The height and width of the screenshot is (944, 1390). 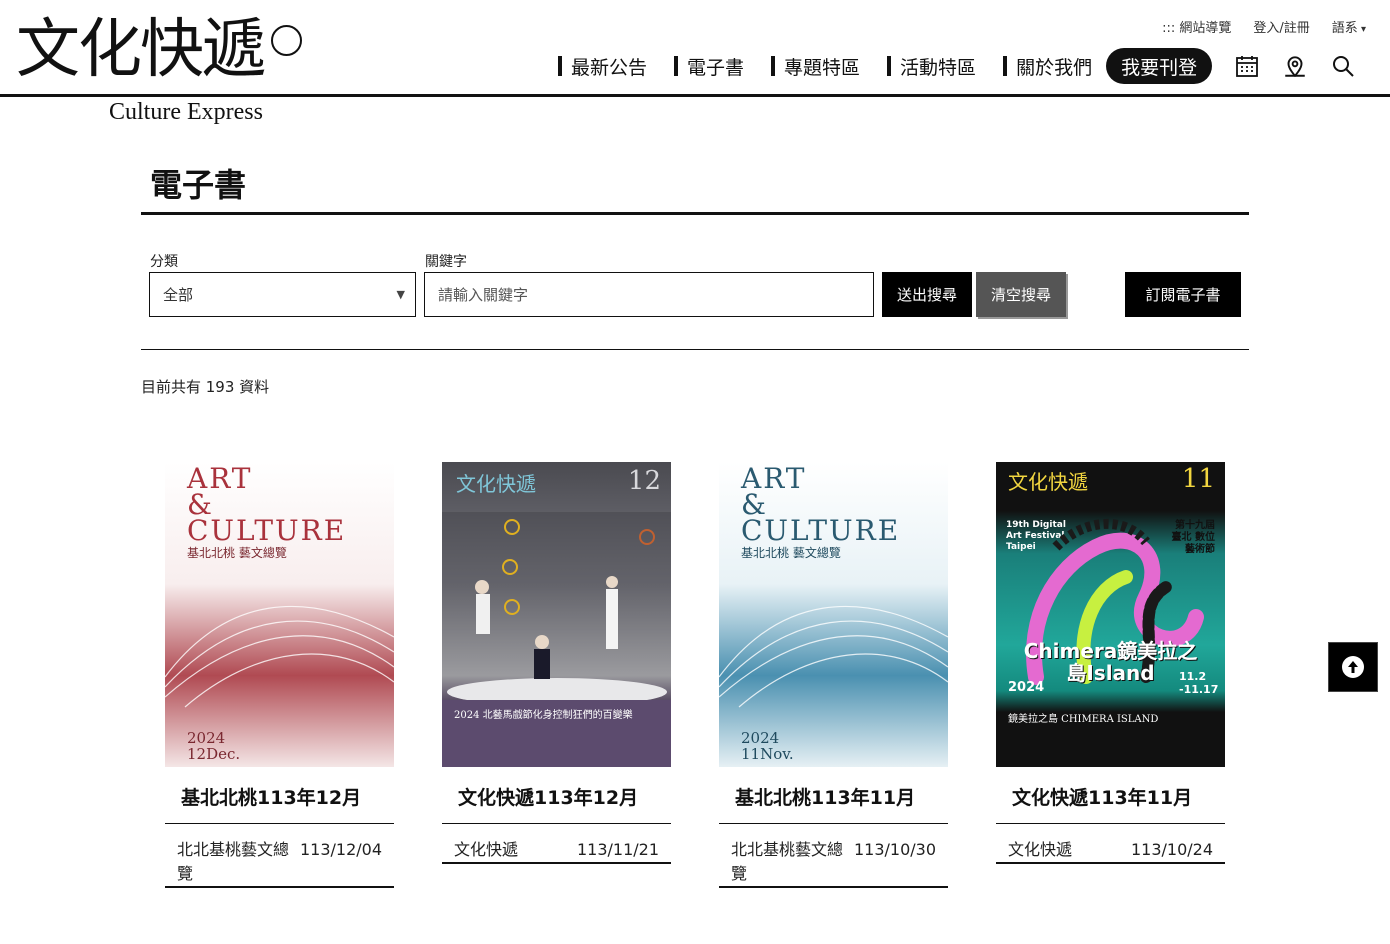 I want to click on publish-button: 我要刊登, so click(x=1159, y=66).